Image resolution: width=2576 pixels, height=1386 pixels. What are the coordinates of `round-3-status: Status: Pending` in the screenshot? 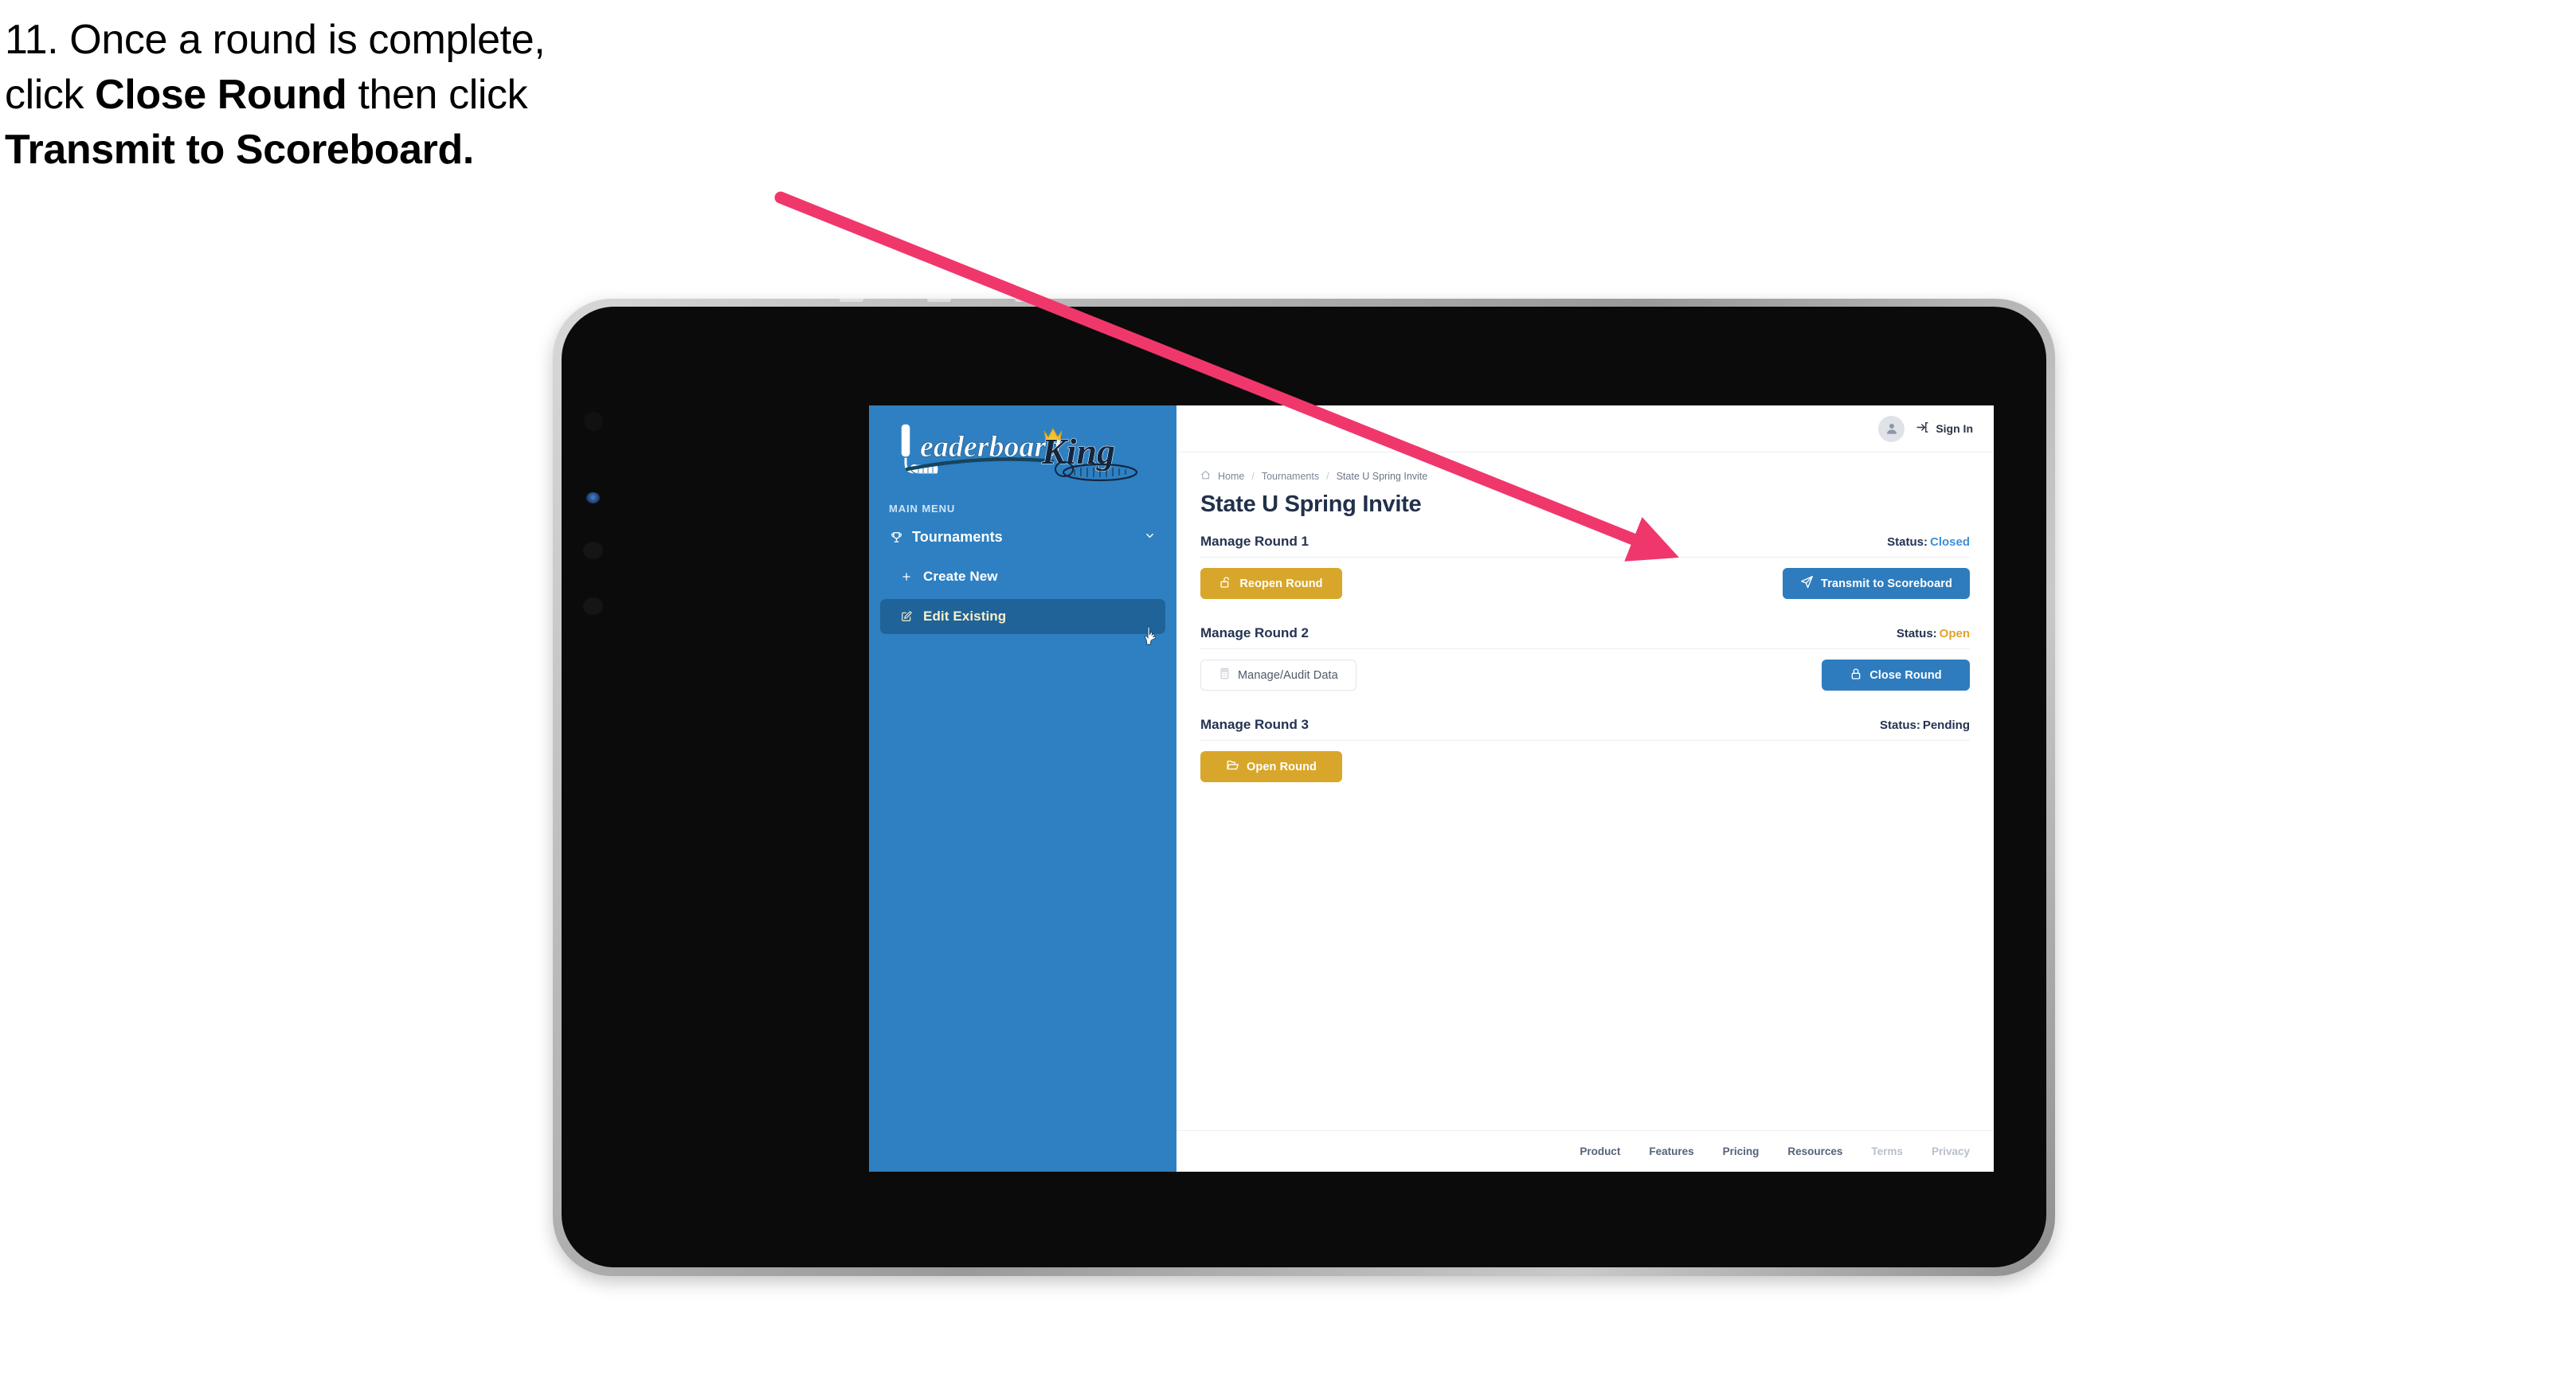 It's located at (1925, 725).